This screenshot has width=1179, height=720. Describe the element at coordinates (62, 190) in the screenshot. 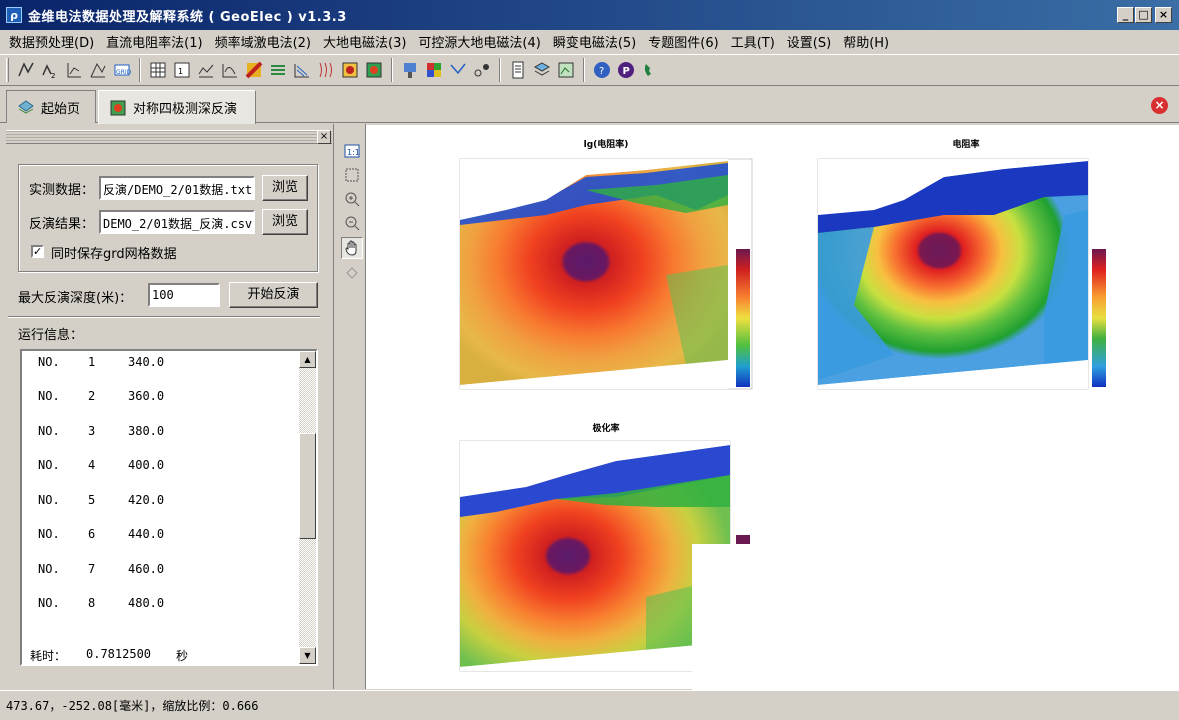

I see `measured-data-label: 实测数据：` at that location.